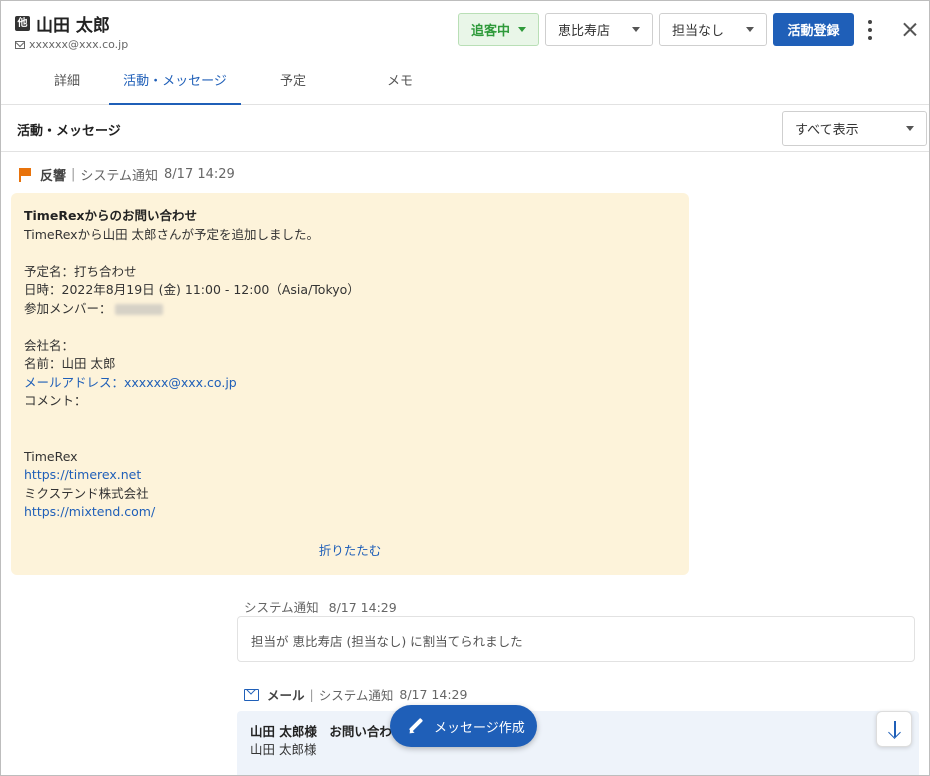  What do you see at coordinates (479, 728) in the screenshot?
I see `compose-label: メッセージ作成` at bounding box center [479, 728].